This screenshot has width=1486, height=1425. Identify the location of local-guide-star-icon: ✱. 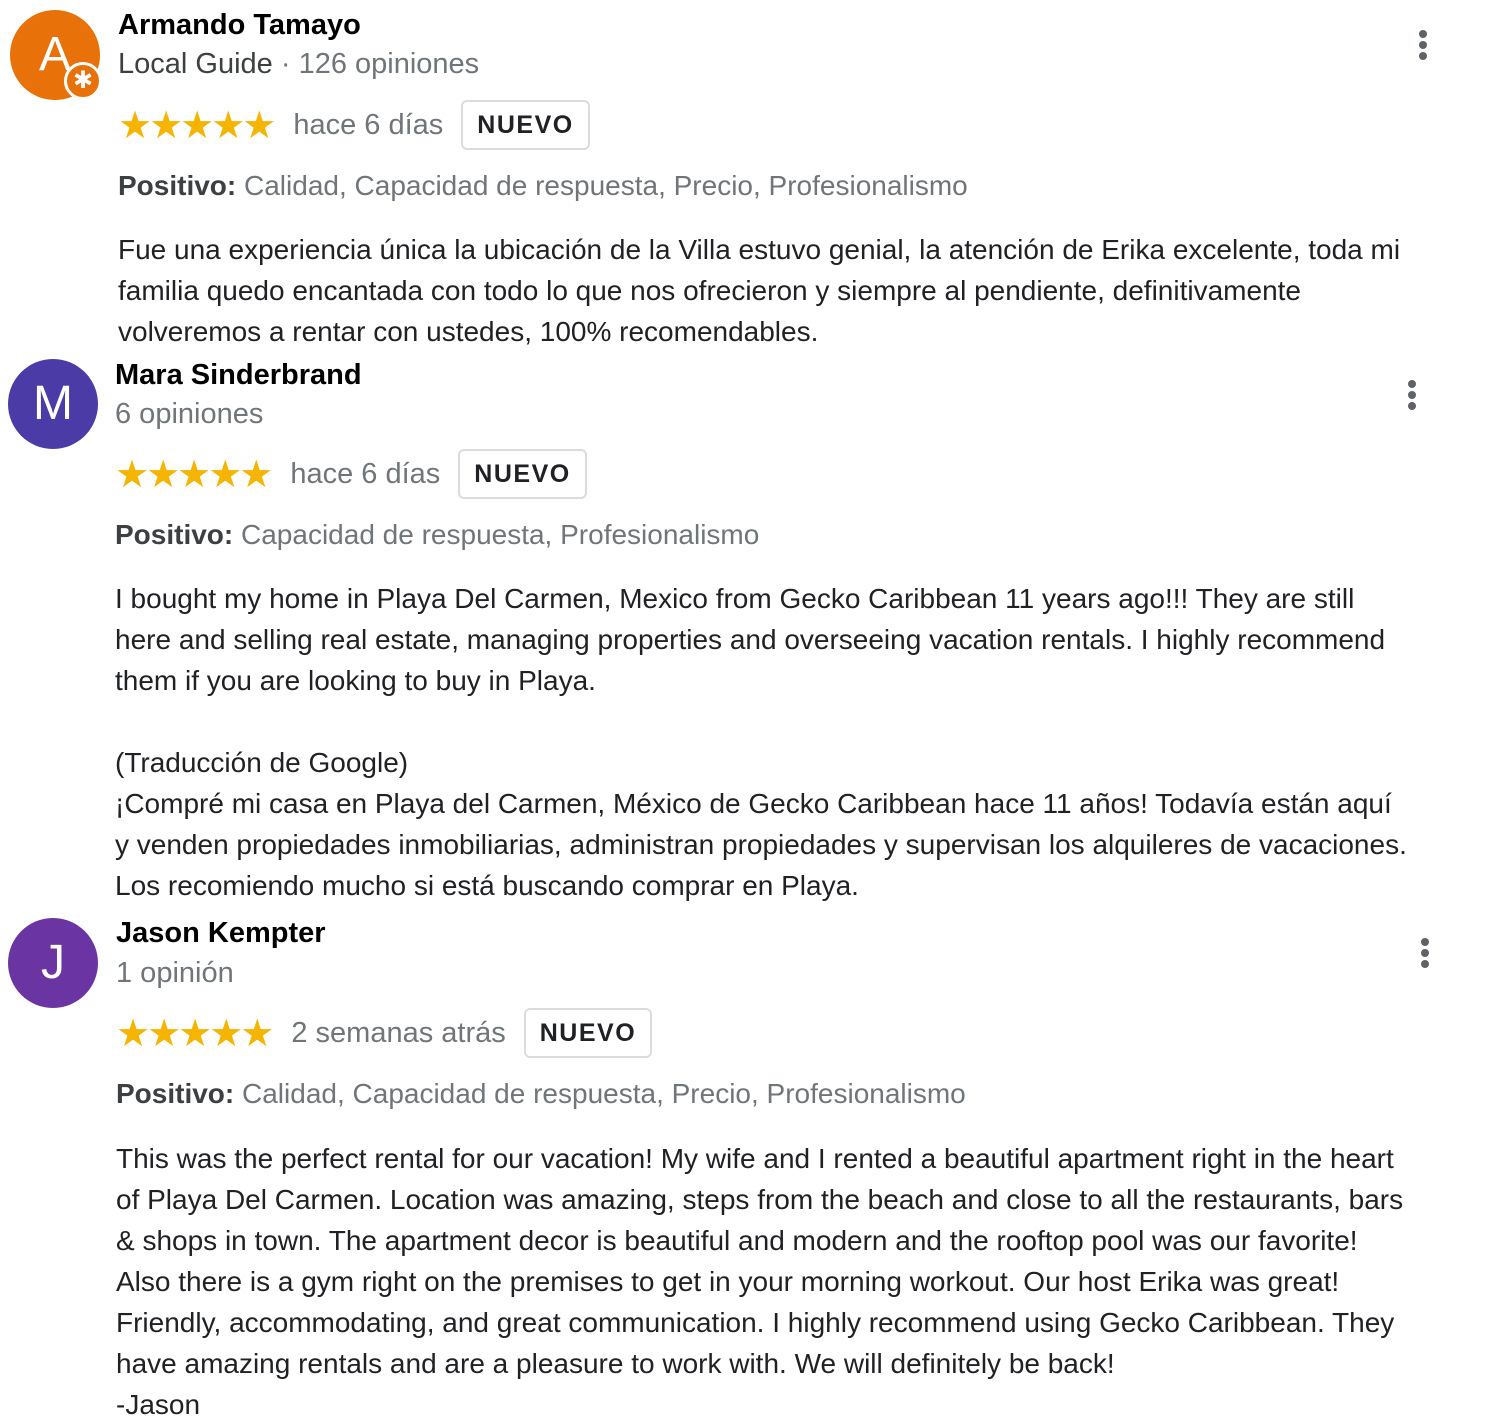
(83, 81).